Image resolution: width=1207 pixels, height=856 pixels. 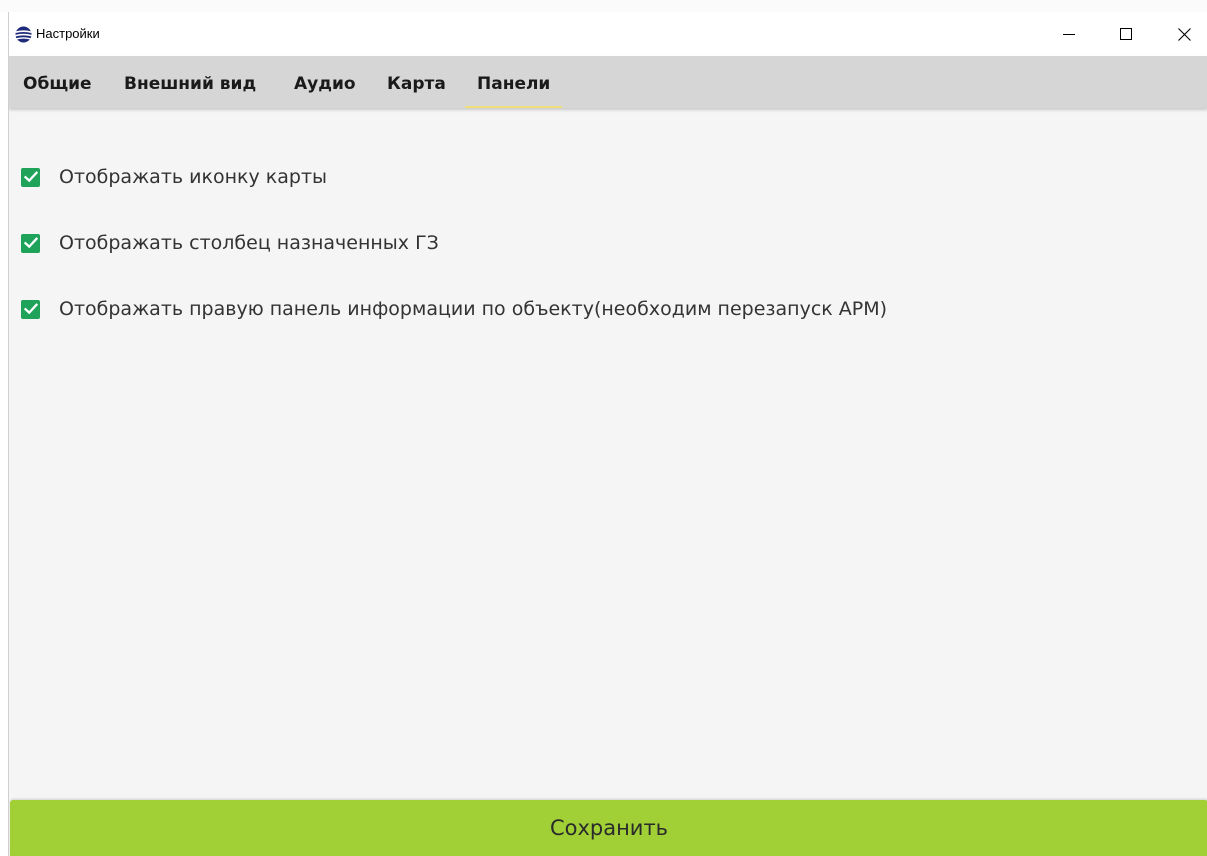 I want to click on globe-app-icon, so click(x=23, y=34).